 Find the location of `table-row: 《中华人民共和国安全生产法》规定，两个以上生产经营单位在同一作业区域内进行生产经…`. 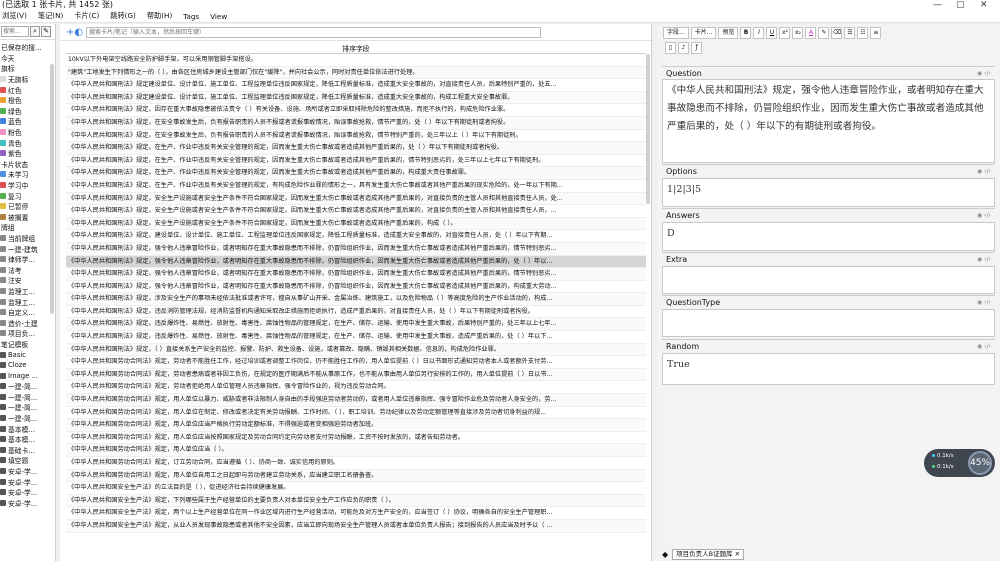

table-row: 《中华人民共和国安全生产法》规定，两个以上生产经营单位在同一作业区域内进行生产经… is located at coordinates (356, 513).